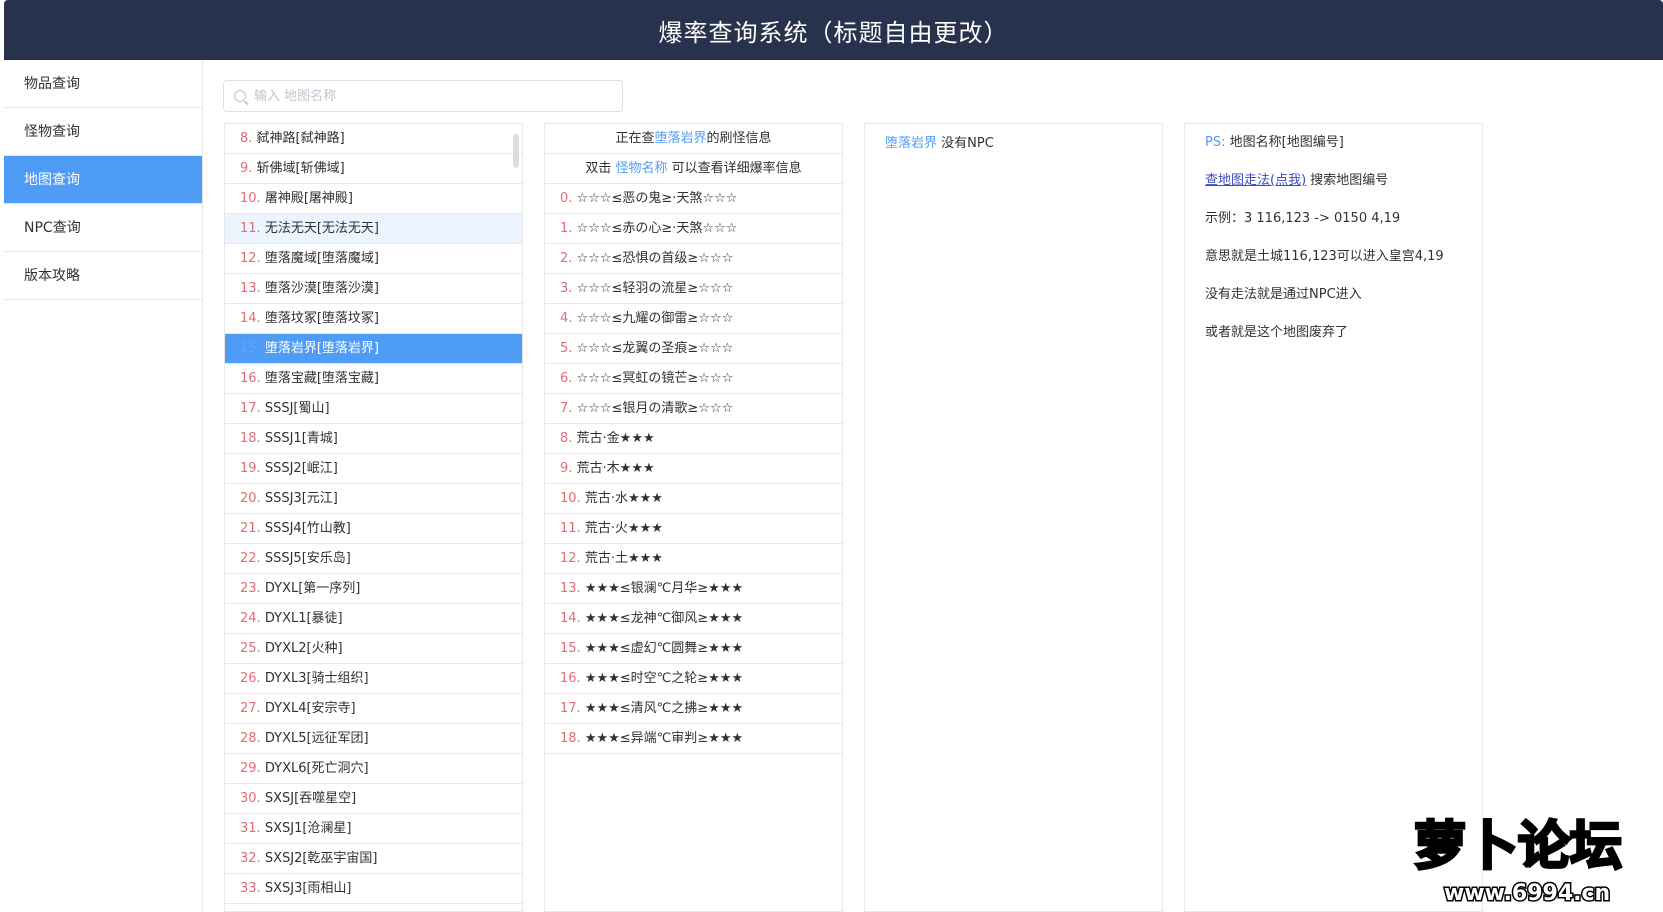 The height and width of the screenshot is (912, 1663). Describe the element at coordinates (373, 529) in the screenshot. I see `map-list-item: 21. SSSJ4[竹山教]` at that location.